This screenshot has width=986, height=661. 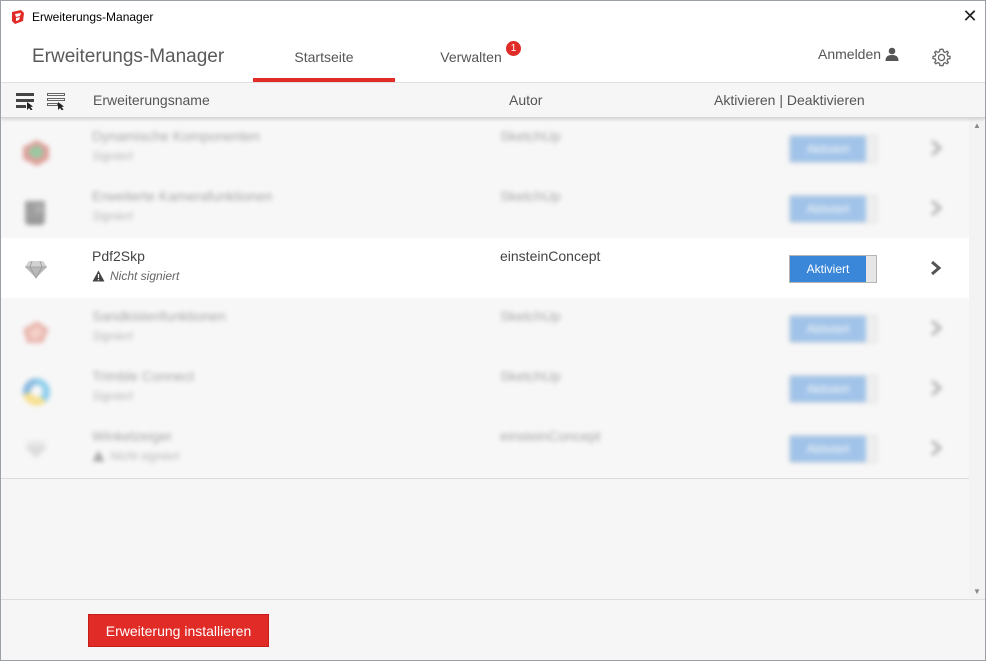 I want to click on scroll-down-arrow-icon: ▼, so click(x=977, y=591).